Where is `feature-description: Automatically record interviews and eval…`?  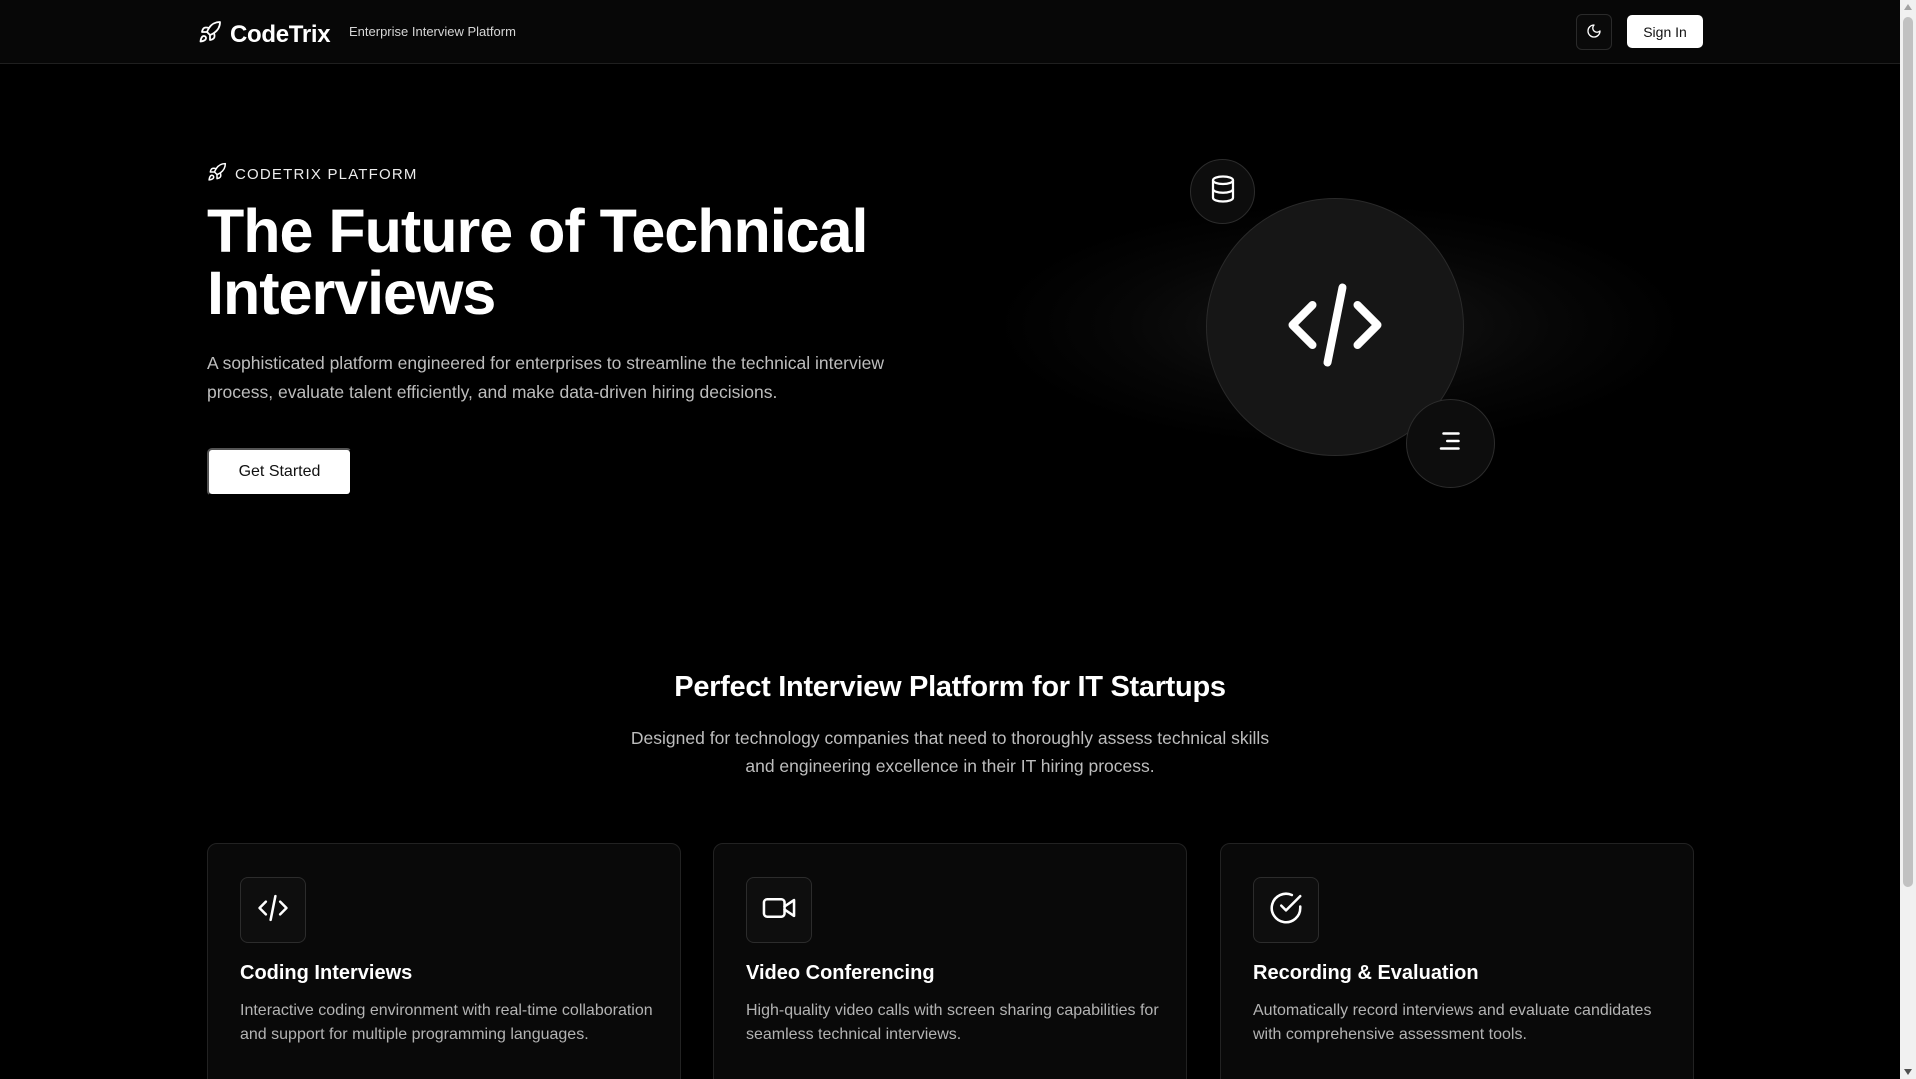 feature-description: Automatically record interviews and eval… is located at coordinates (1452, 1022).